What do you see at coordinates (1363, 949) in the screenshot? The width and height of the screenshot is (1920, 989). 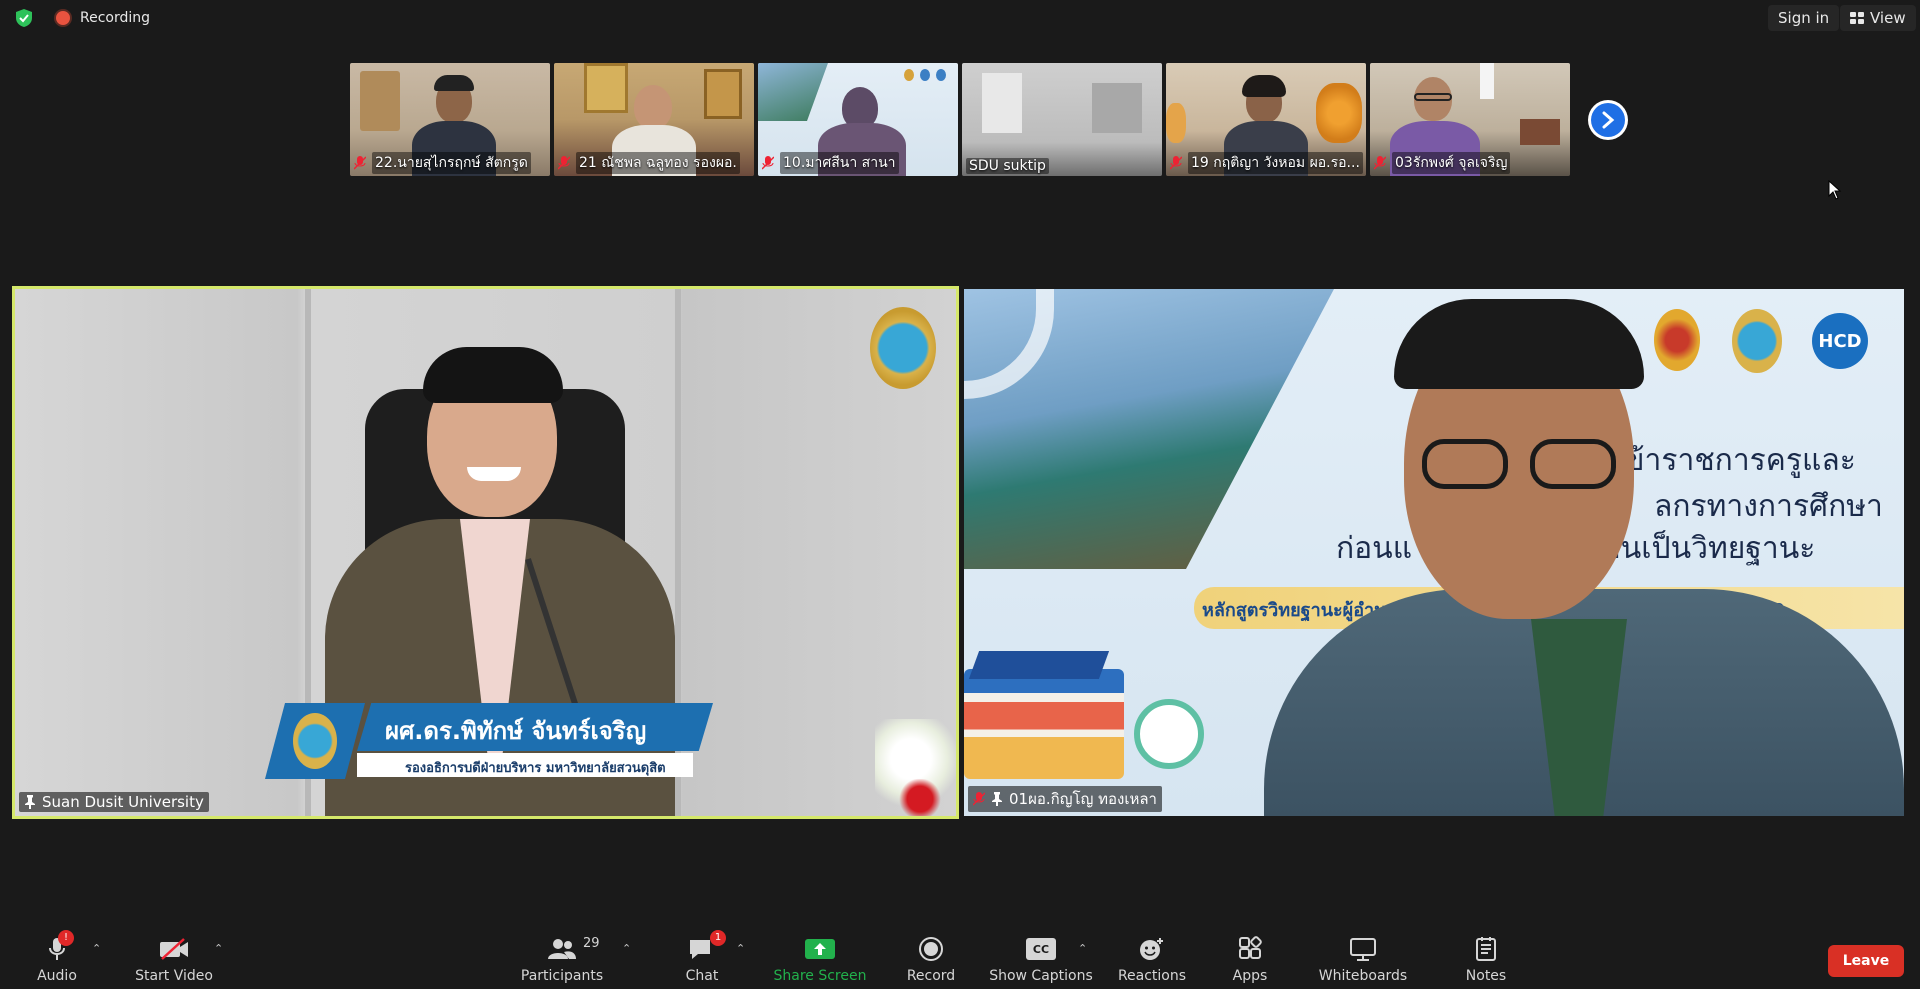 I see `whiteboard-icon` at bounding box center [1363, 949].